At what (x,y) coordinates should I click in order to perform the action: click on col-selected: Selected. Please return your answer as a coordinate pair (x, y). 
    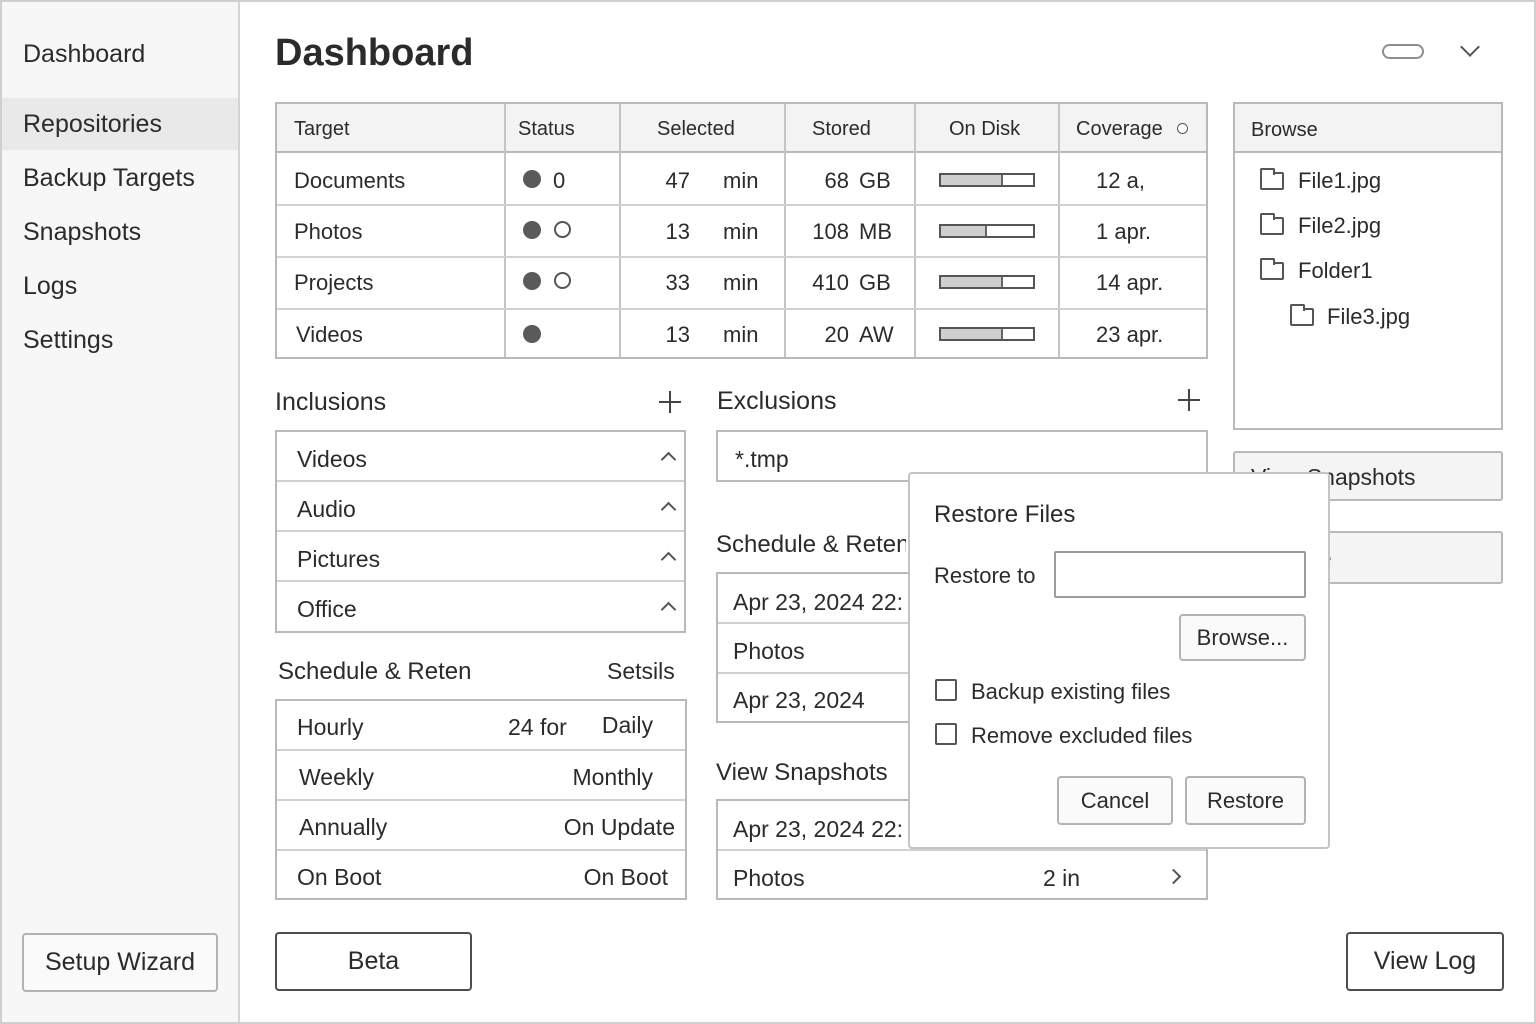
    Looking at the image, I should click on (696, 129).